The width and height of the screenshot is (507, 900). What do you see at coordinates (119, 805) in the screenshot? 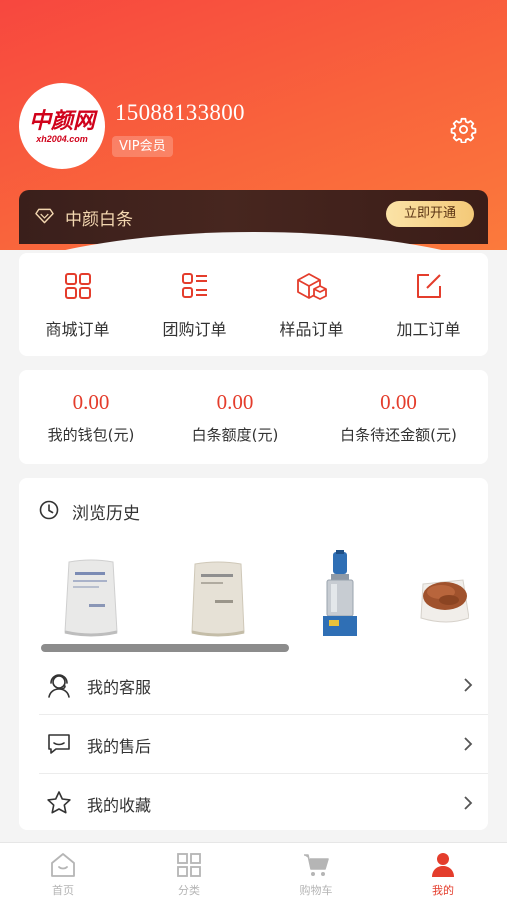
I see `menu-label: 我的收藏` at bounding box center [119, 805].